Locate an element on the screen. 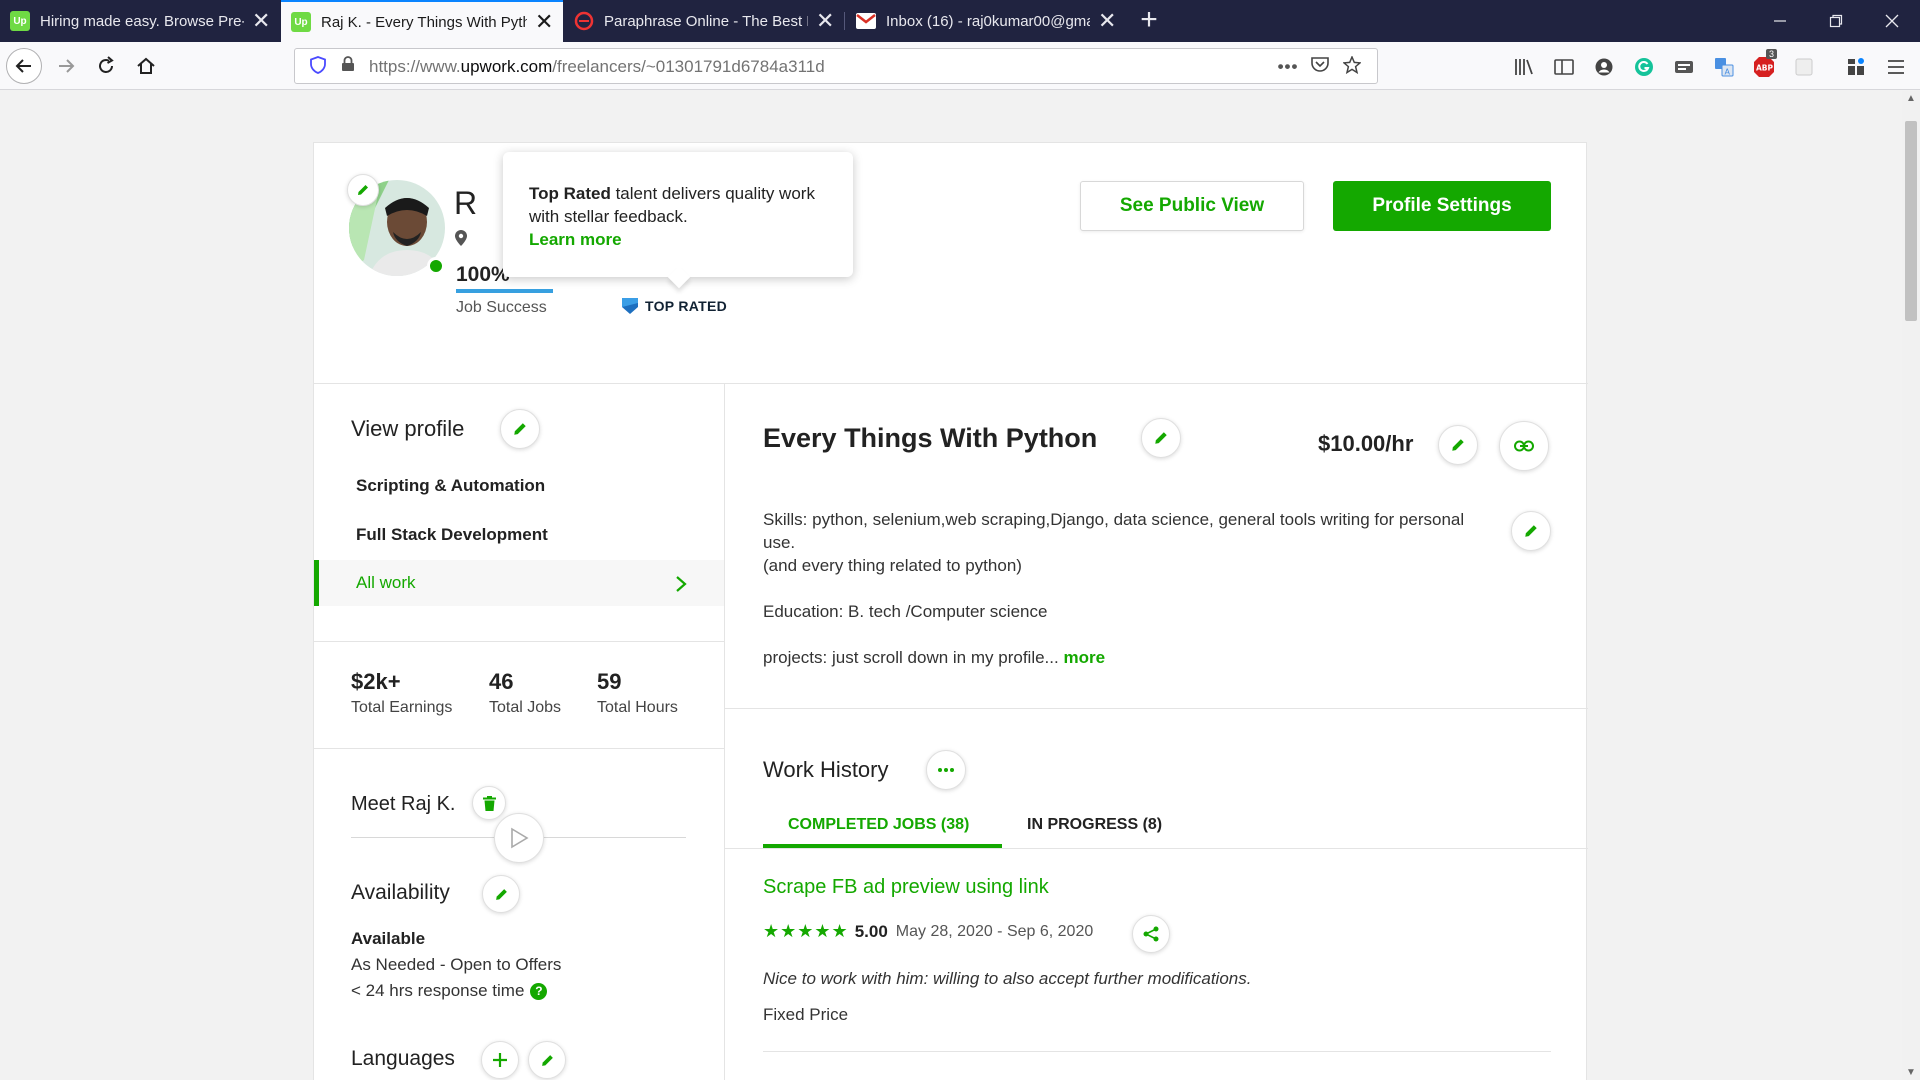 This screenshot has width=1920, height=1080. sidebar-icon is located at coordinates (1564, 67).